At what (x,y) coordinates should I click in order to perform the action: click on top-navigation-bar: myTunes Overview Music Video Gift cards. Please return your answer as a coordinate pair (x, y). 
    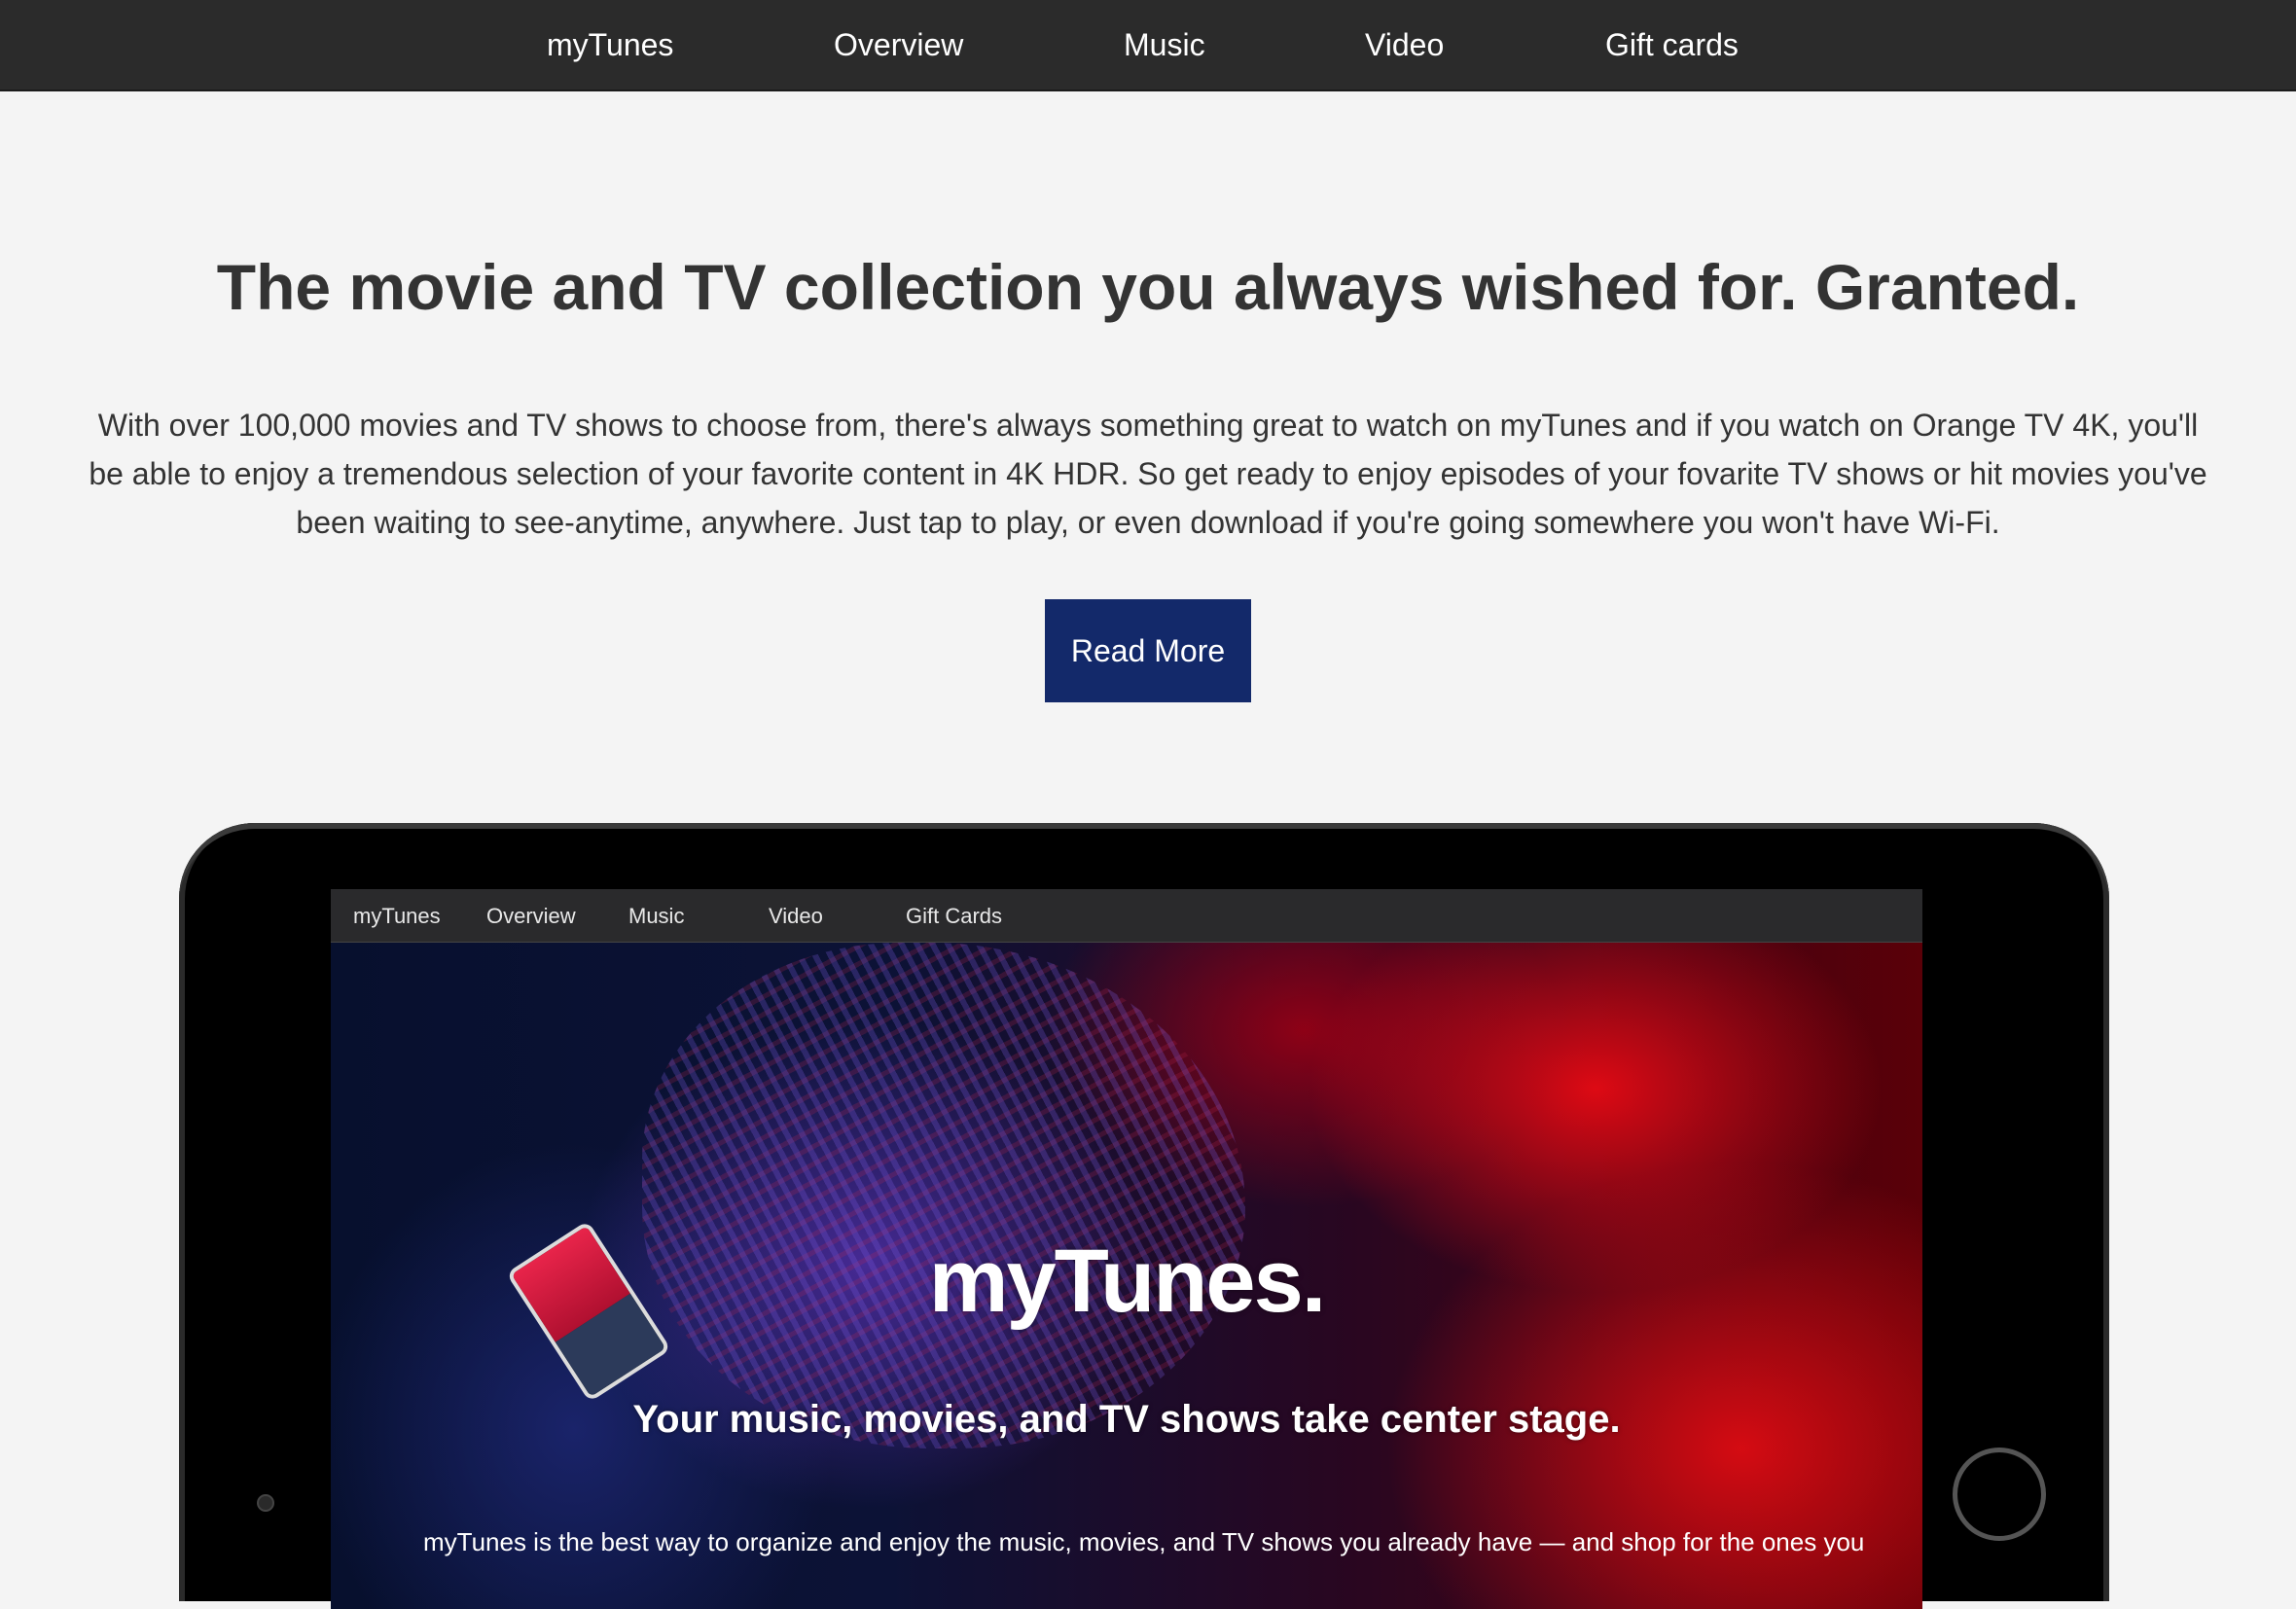
    Looking at the image, I should click on (1148, 45).